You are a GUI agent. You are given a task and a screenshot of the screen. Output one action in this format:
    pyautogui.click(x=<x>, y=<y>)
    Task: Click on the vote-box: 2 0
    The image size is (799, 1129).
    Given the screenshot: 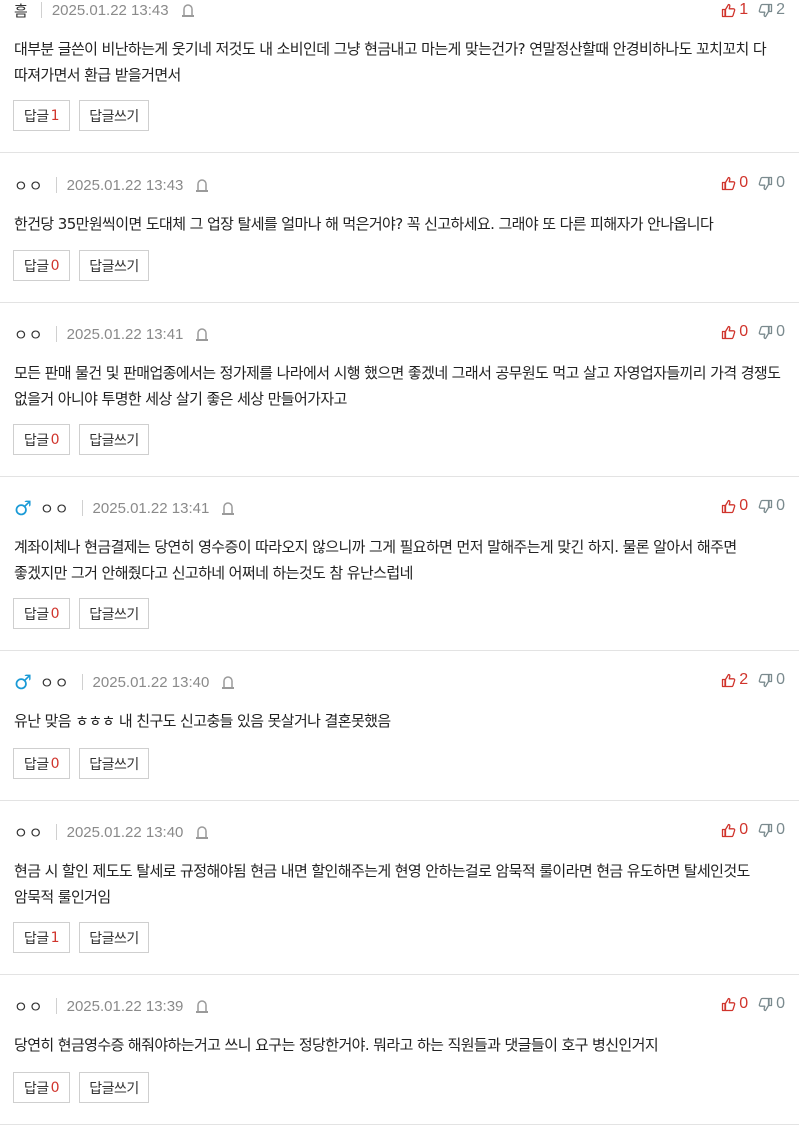 What is the action you would take?
    pyautogui.click(x=753, y=680)
    